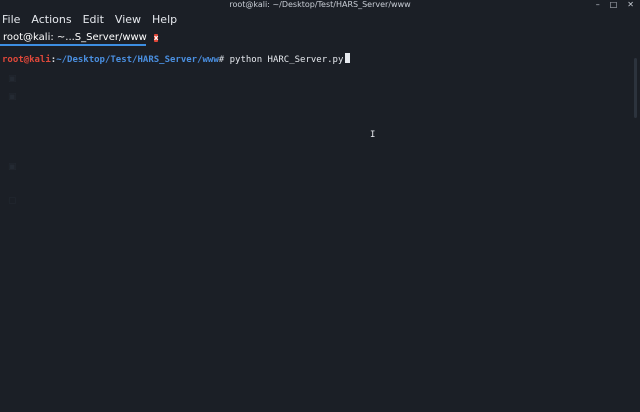 The image size is (640, 412). What do you see at coordinates (286, 60) in the screenshot?
I see `command-text: python HARC_Server.py` at bounding box center [286, 60].